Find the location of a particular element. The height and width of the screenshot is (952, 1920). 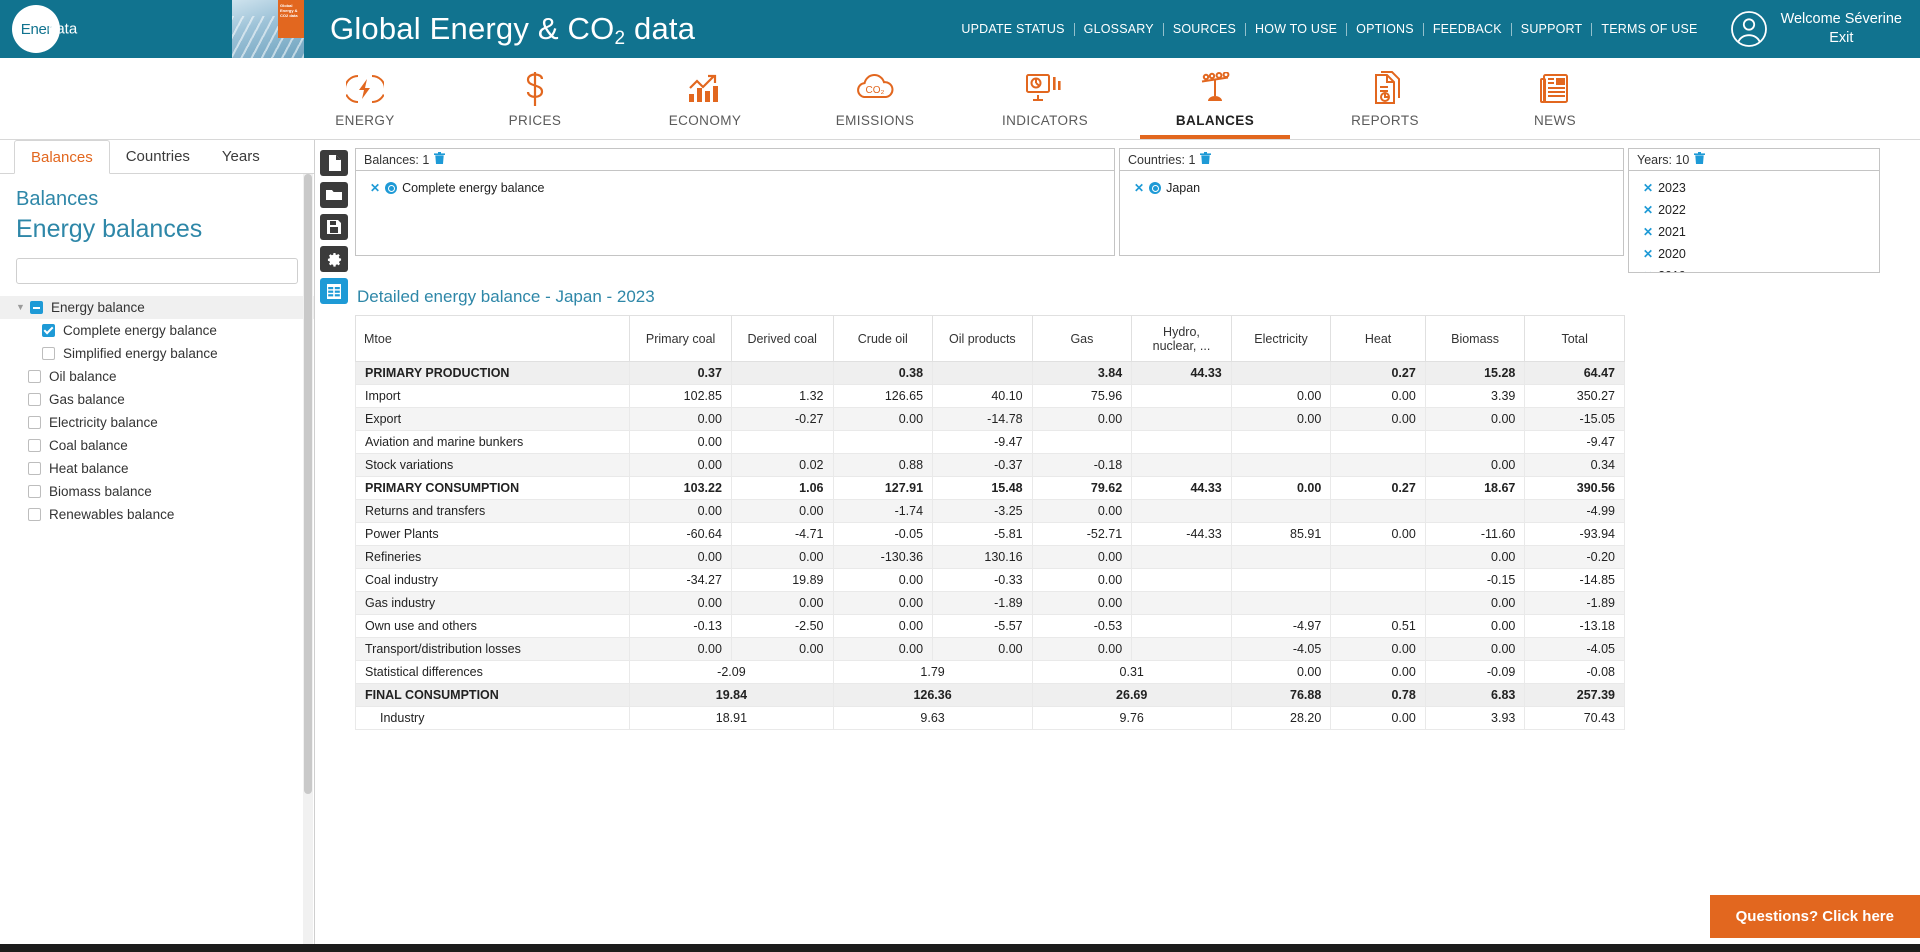

enerdata-logo: Ener data is located at coordinates (105, 29).